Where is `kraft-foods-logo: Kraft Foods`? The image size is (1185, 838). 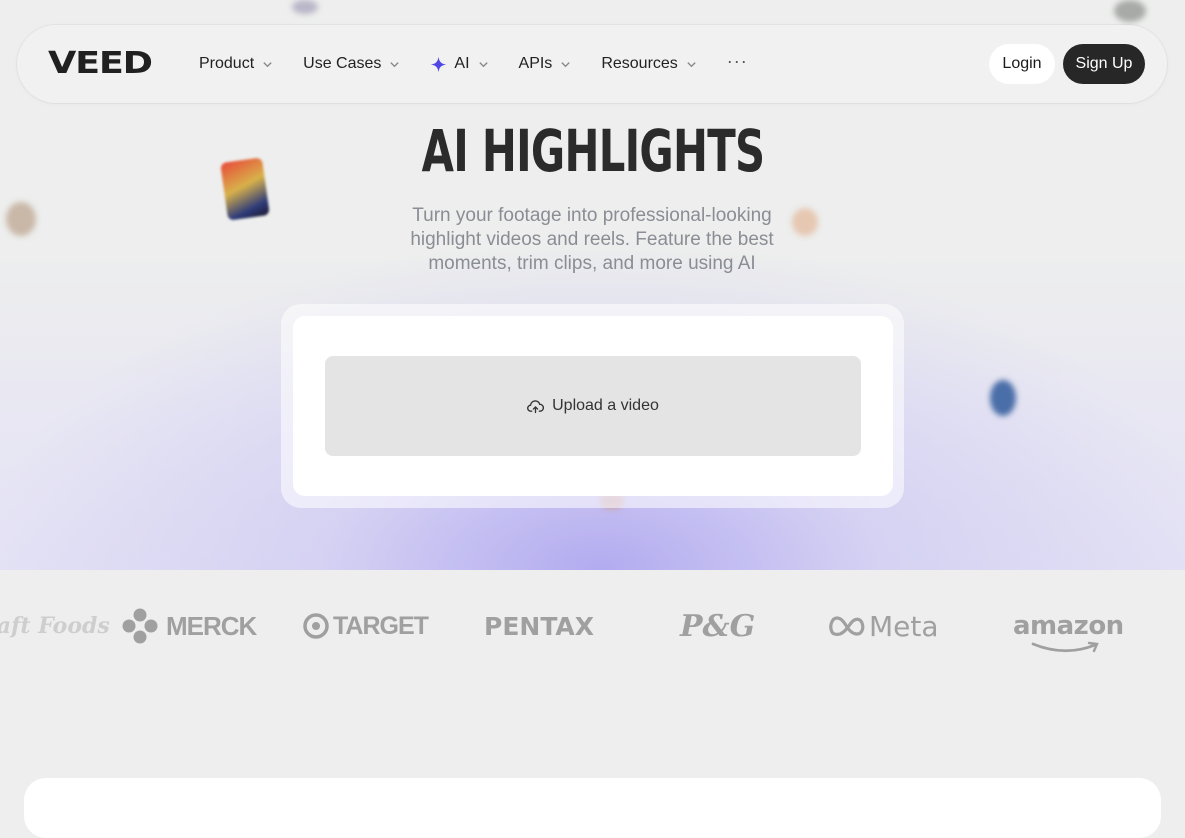 kraft-foods-logo: Kraft Foods is located at coordinates (55, 626).